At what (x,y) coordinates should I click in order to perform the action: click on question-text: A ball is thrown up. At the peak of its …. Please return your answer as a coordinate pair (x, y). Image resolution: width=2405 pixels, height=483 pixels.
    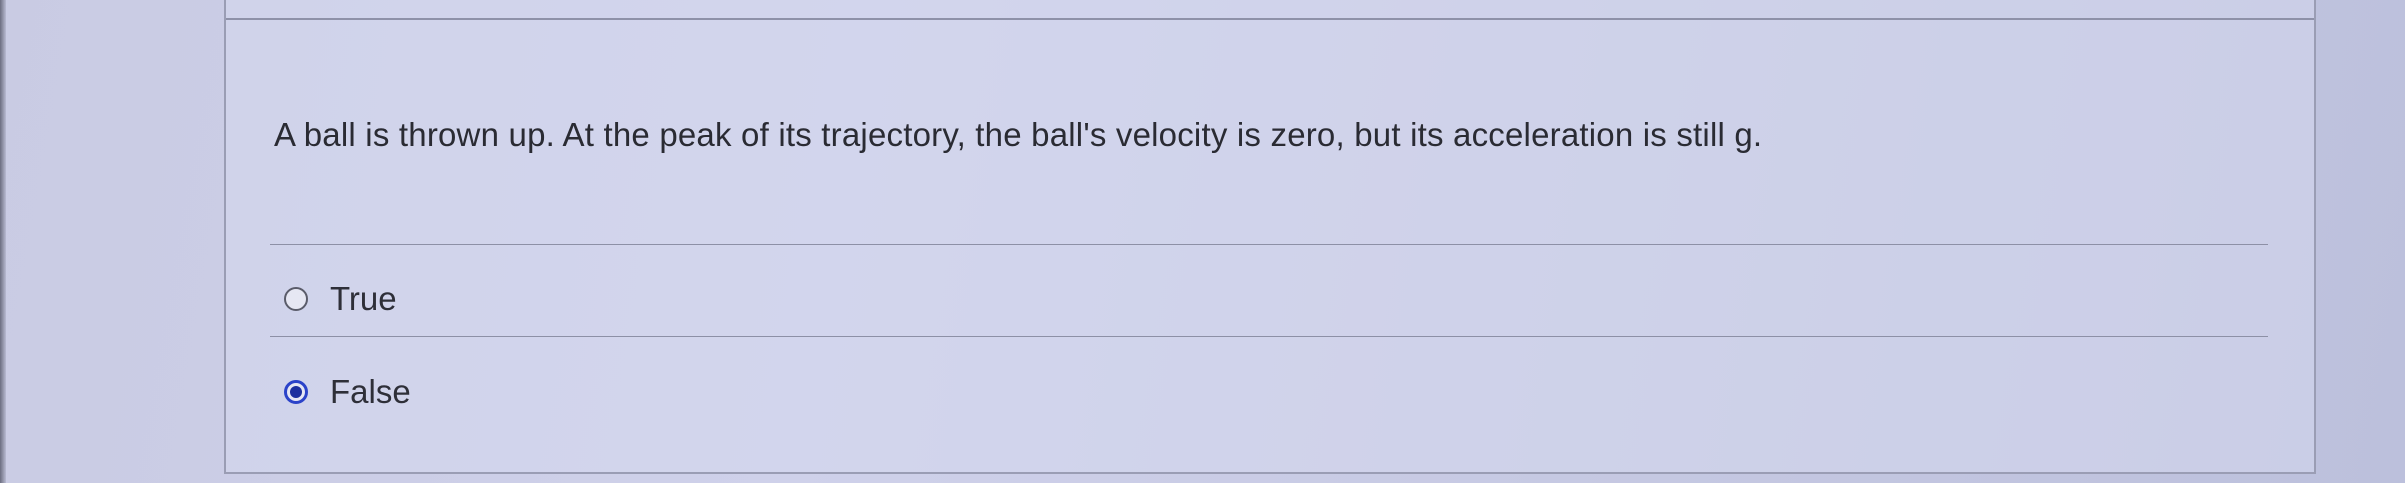
    Looking at the image, I should click on (1018, 134).